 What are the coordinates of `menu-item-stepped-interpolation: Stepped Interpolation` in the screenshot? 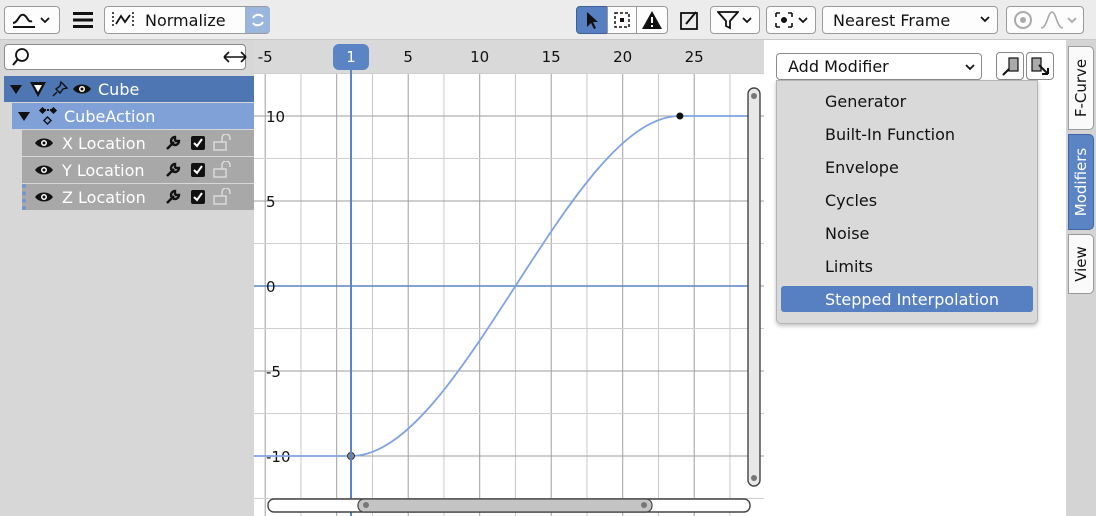 It's located at (907, 299).